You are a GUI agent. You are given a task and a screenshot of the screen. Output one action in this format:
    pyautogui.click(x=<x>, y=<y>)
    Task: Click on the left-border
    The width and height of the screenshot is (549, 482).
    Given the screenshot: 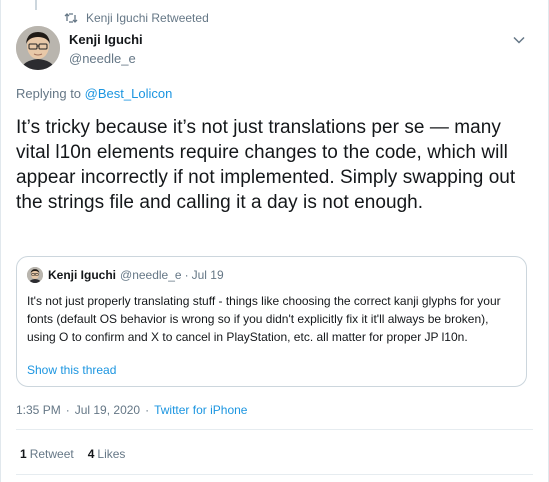 What is the action you would take?
    pyautogui.click(x=0, y=241)
    